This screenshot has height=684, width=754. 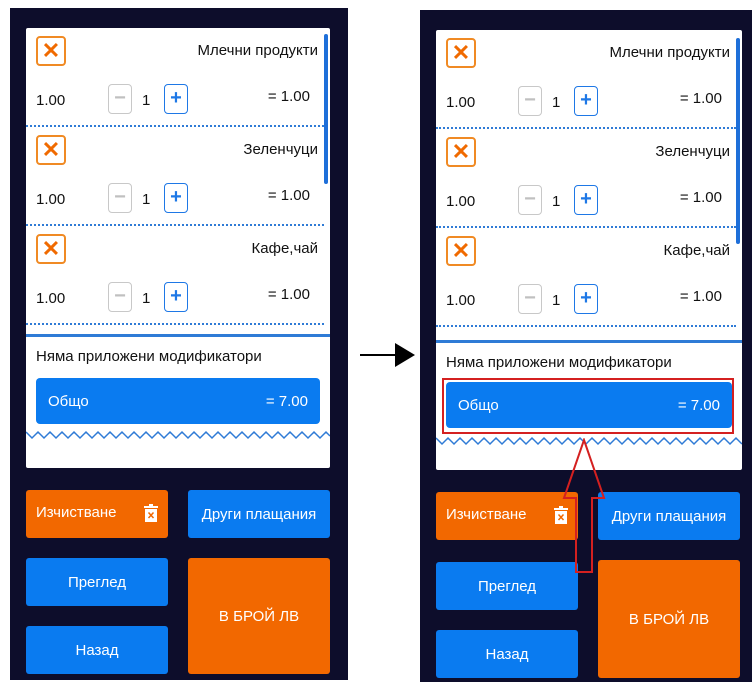 I want to click on total-label: Общо, so click(x=68, y=401).